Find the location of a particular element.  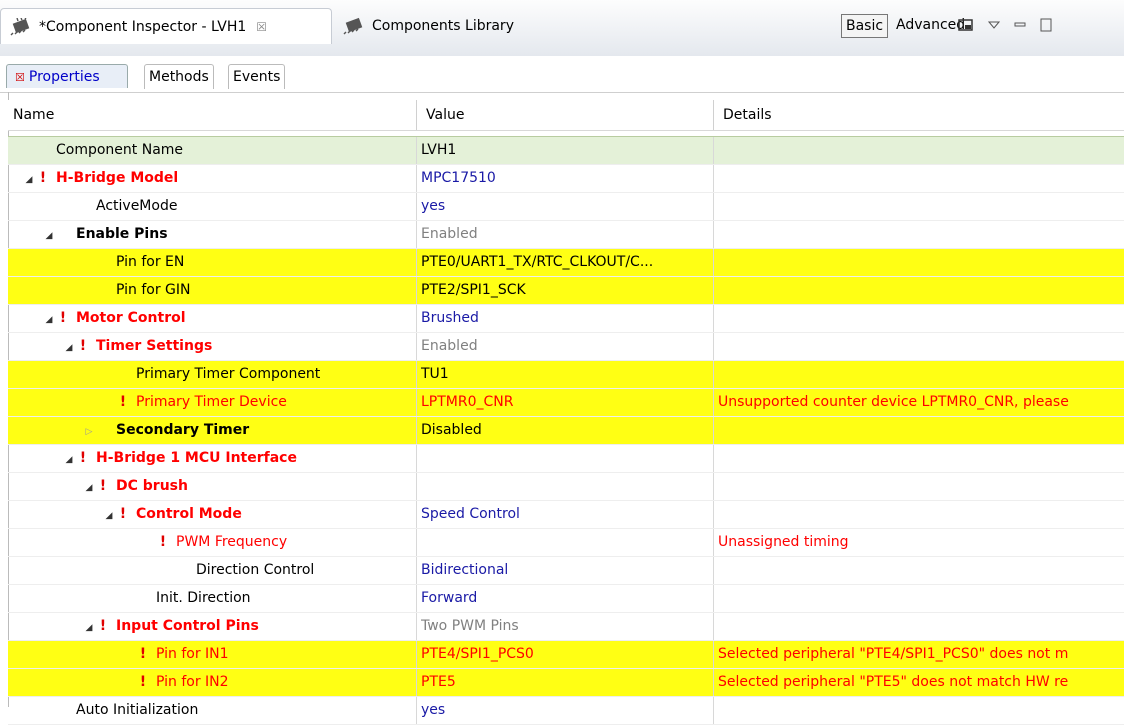

property-value-cell: Forward is located at coordinates (566, 598).